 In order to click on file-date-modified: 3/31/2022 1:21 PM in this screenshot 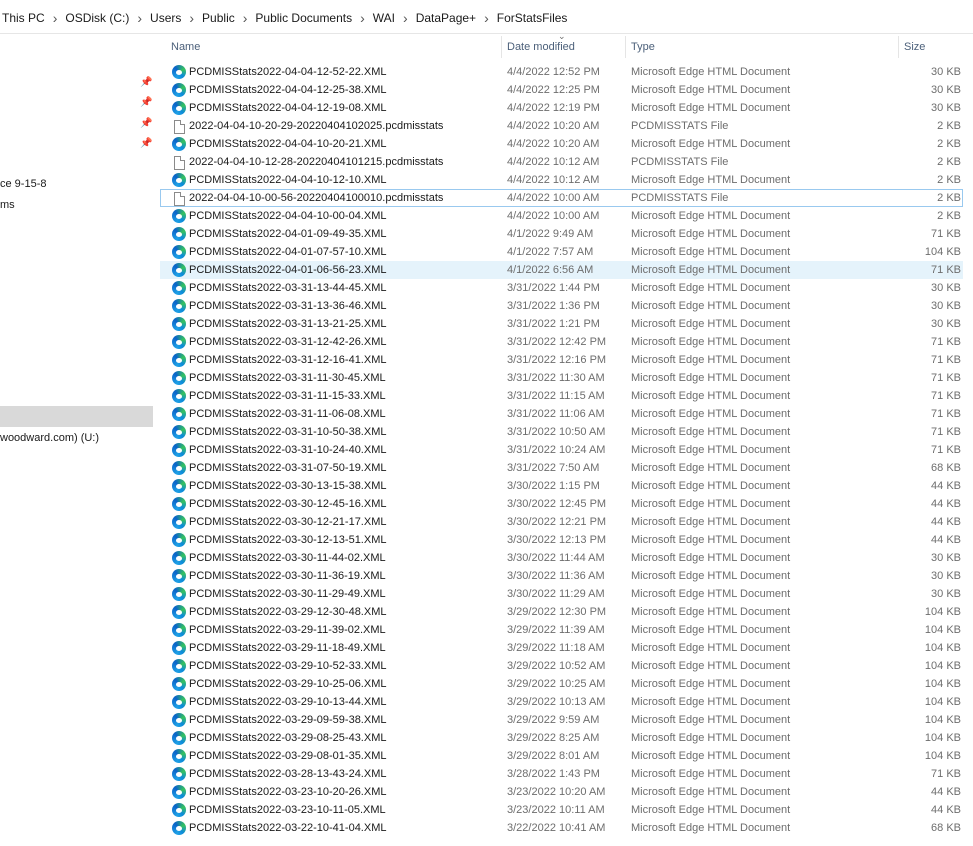, I will do `click(553, 324)`.